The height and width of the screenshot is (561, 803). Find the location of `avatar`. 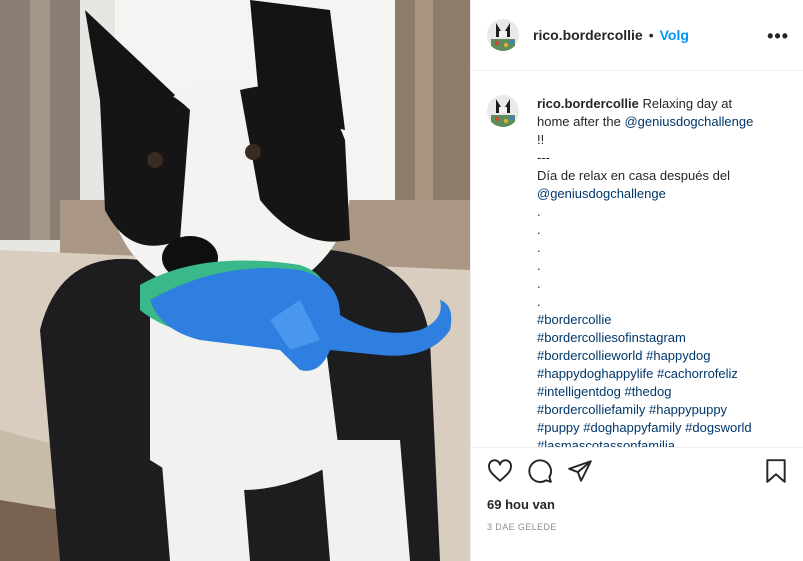

avatar is located at coordinates (503, 35).